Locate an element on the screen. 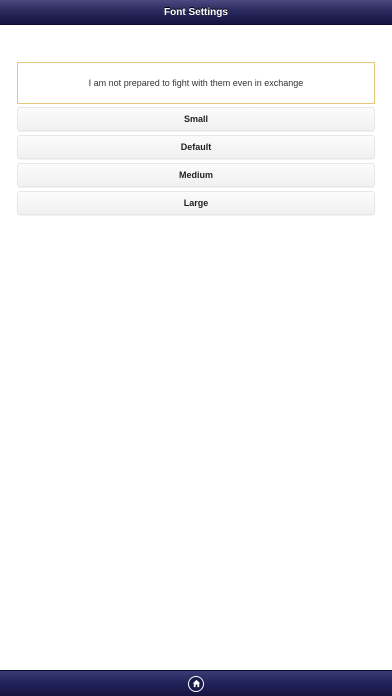  header-bar: Font Settings is located at coordinates (196, 12).